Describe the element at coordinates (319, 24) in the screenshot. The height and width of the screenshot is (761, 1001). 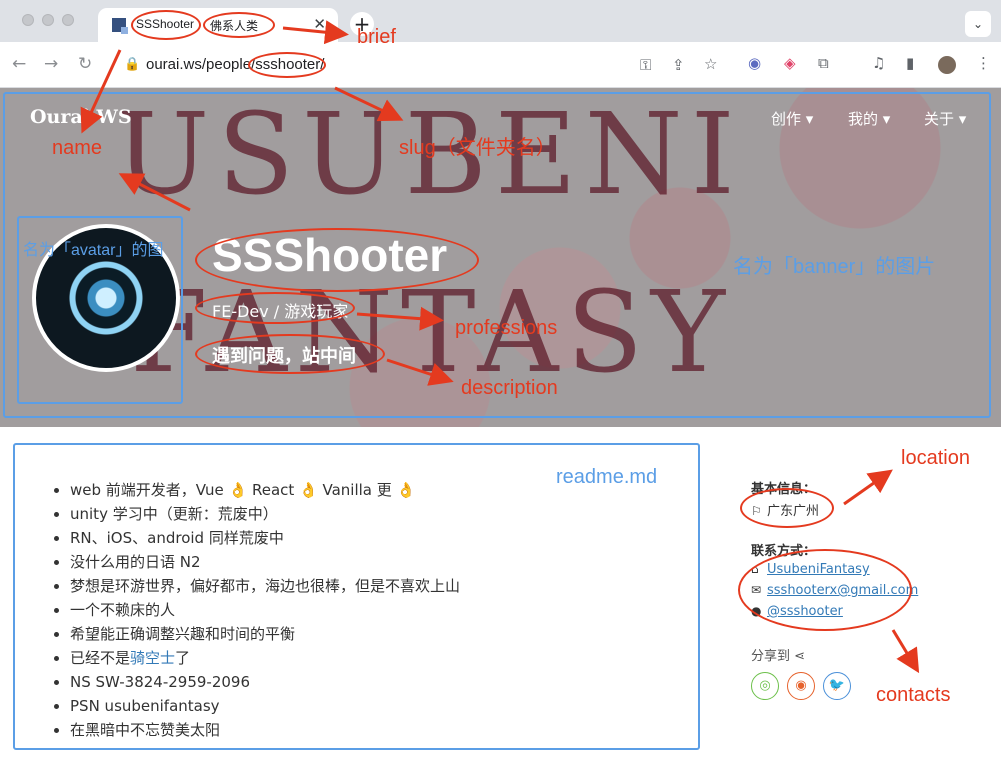
I see `tab-close-icon: ✕` at that location.